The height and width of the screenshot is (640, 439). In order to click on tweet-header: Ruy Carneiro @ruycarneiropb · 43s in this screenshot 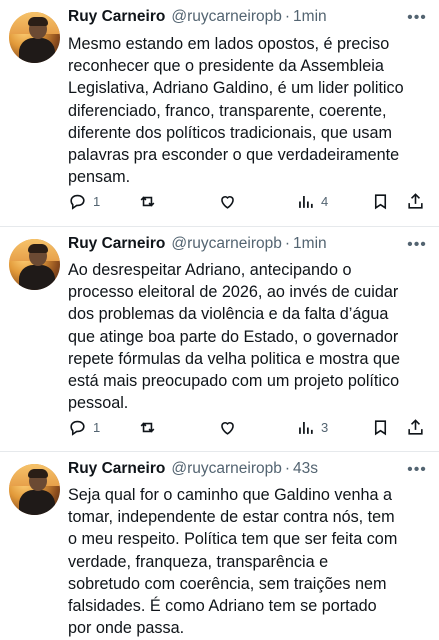, I will do `click(193, 471)`.